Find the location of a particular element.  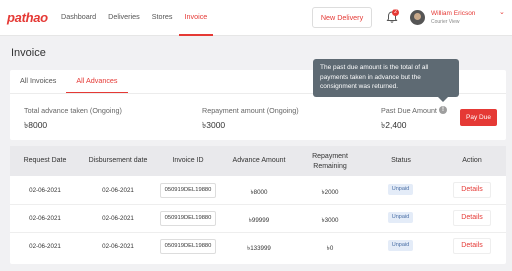

new-delivery-button: New Delivery is located at coordinates (342, 17).